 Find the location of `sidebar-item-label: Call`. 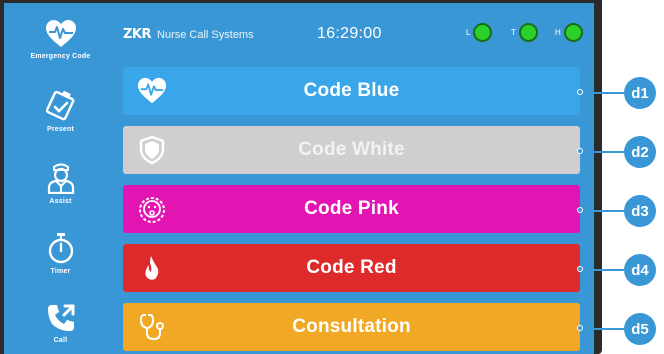

sidebar-item-label: Call is located at coordinates (60, 340).